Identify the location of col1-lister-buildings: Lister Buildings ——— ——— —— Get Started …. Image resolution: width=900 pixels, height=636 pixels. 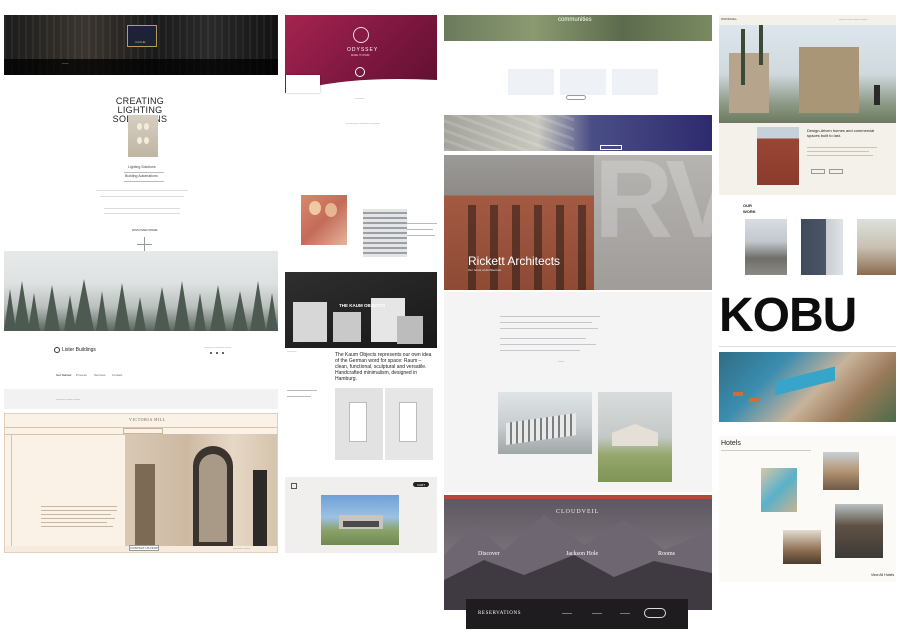
(141, 371).